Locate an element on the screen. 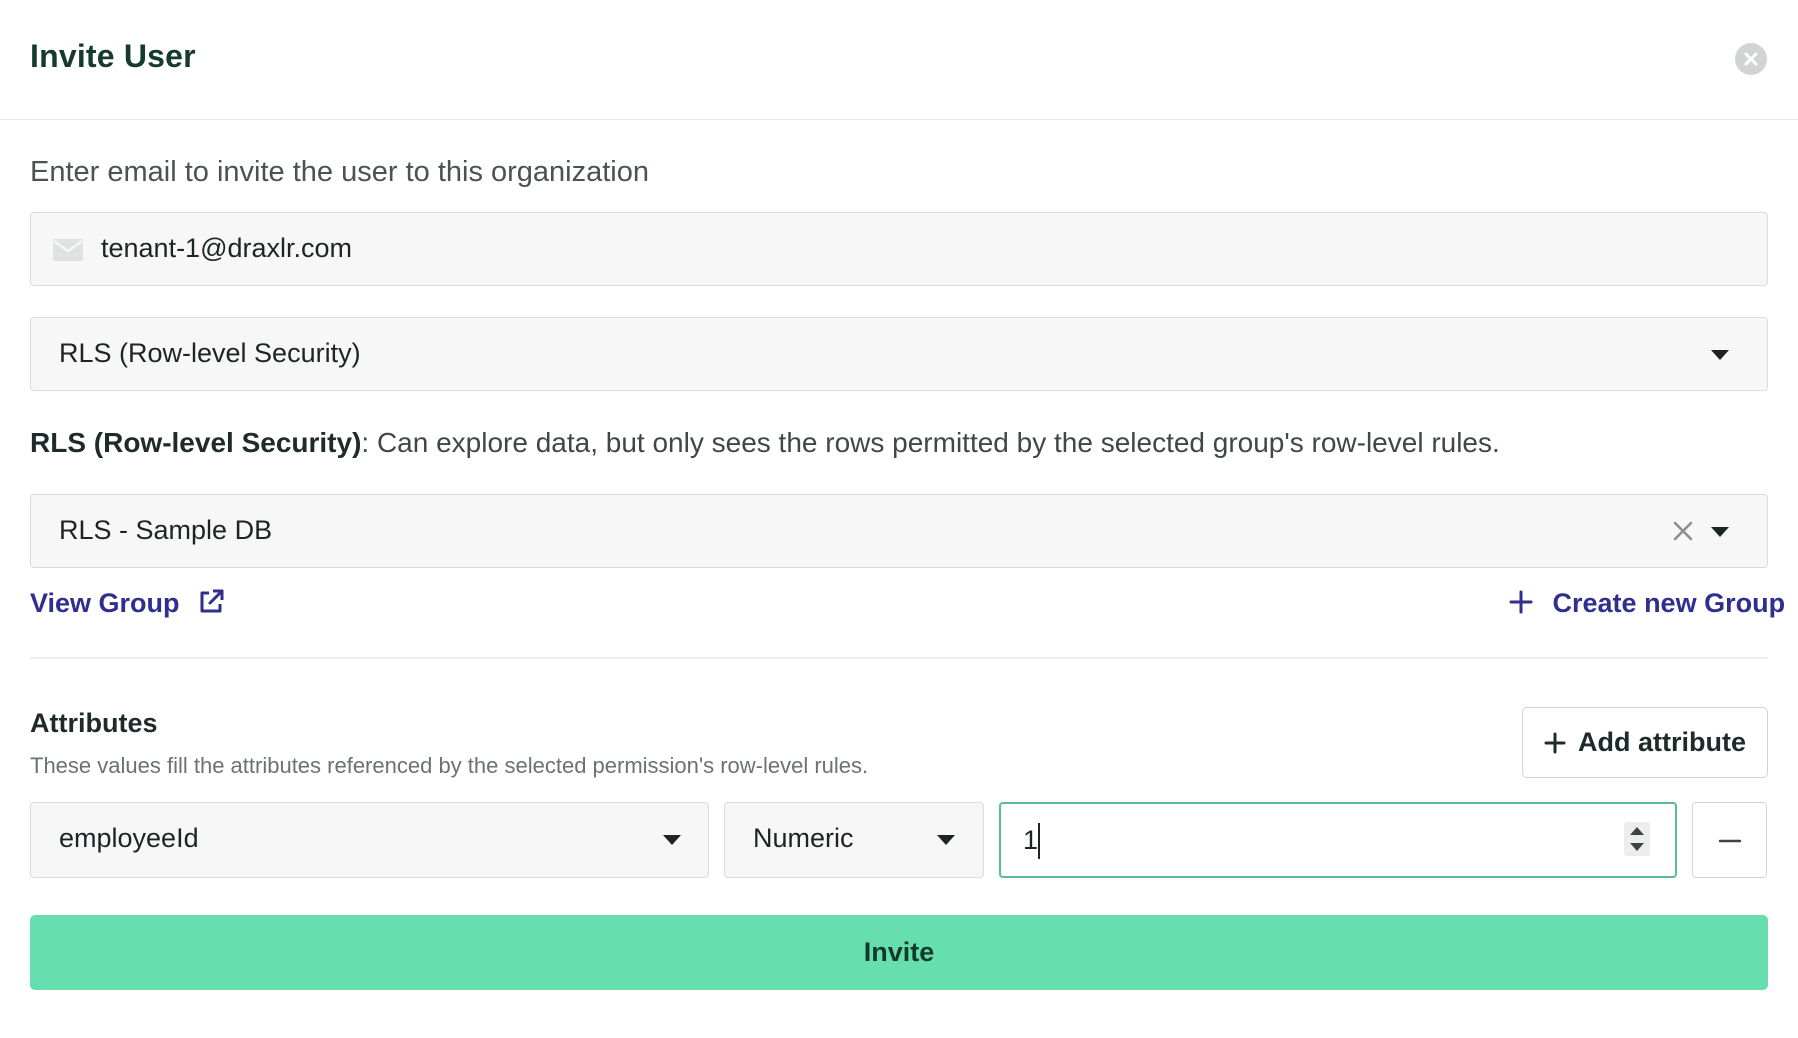  mail-icon is located at coordinates (68, 250).